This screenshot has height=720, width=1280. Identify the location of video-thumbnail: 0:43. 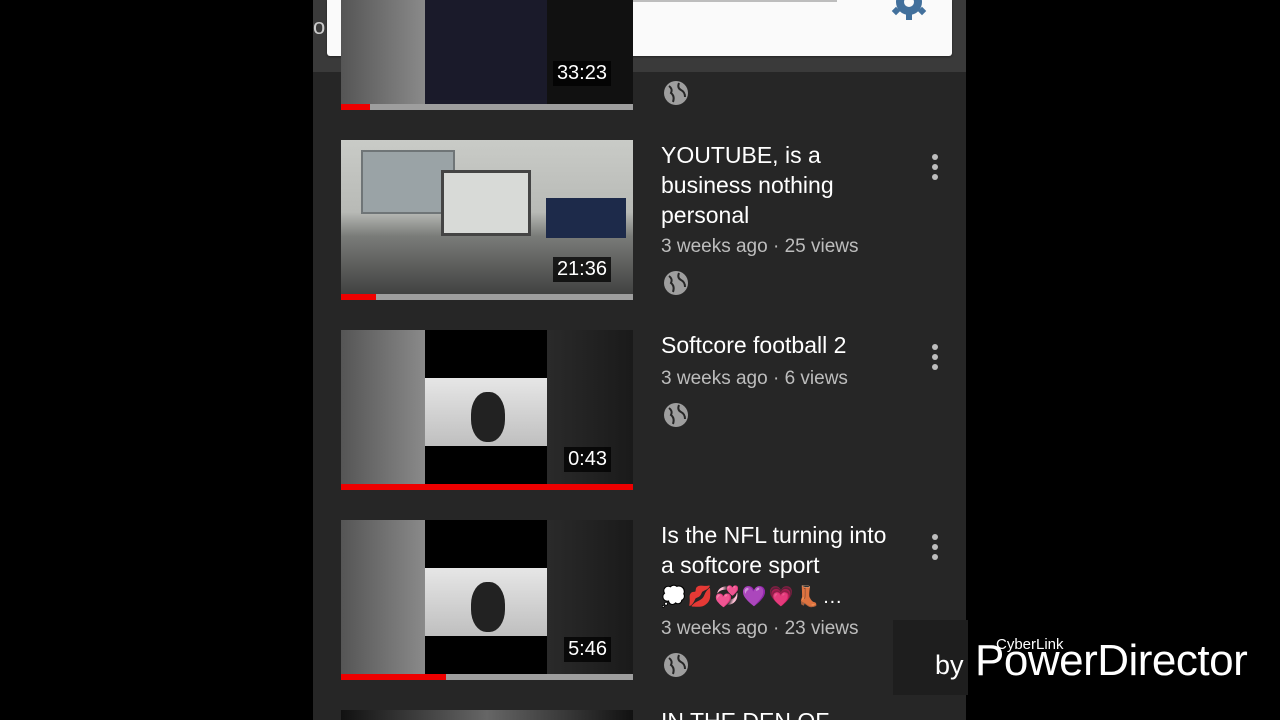
(487, 410).